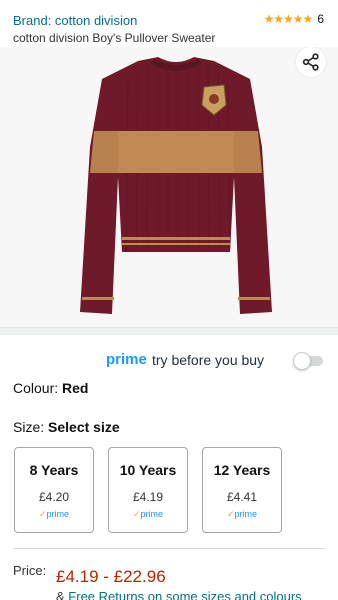 This screenshot has width=338, height=600. I want to click on price-label: Price:, so click(30, 570).